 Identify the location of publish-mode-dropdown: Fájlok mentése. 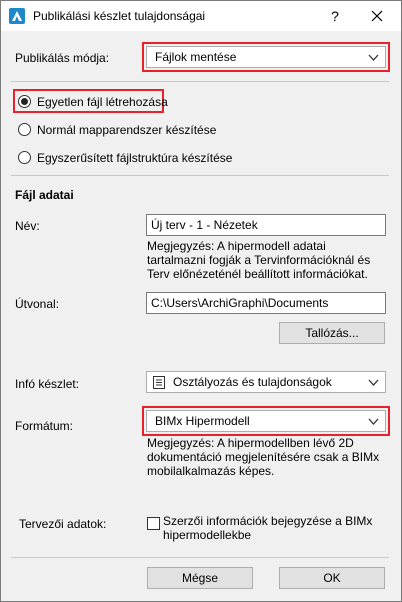
(266, 57).